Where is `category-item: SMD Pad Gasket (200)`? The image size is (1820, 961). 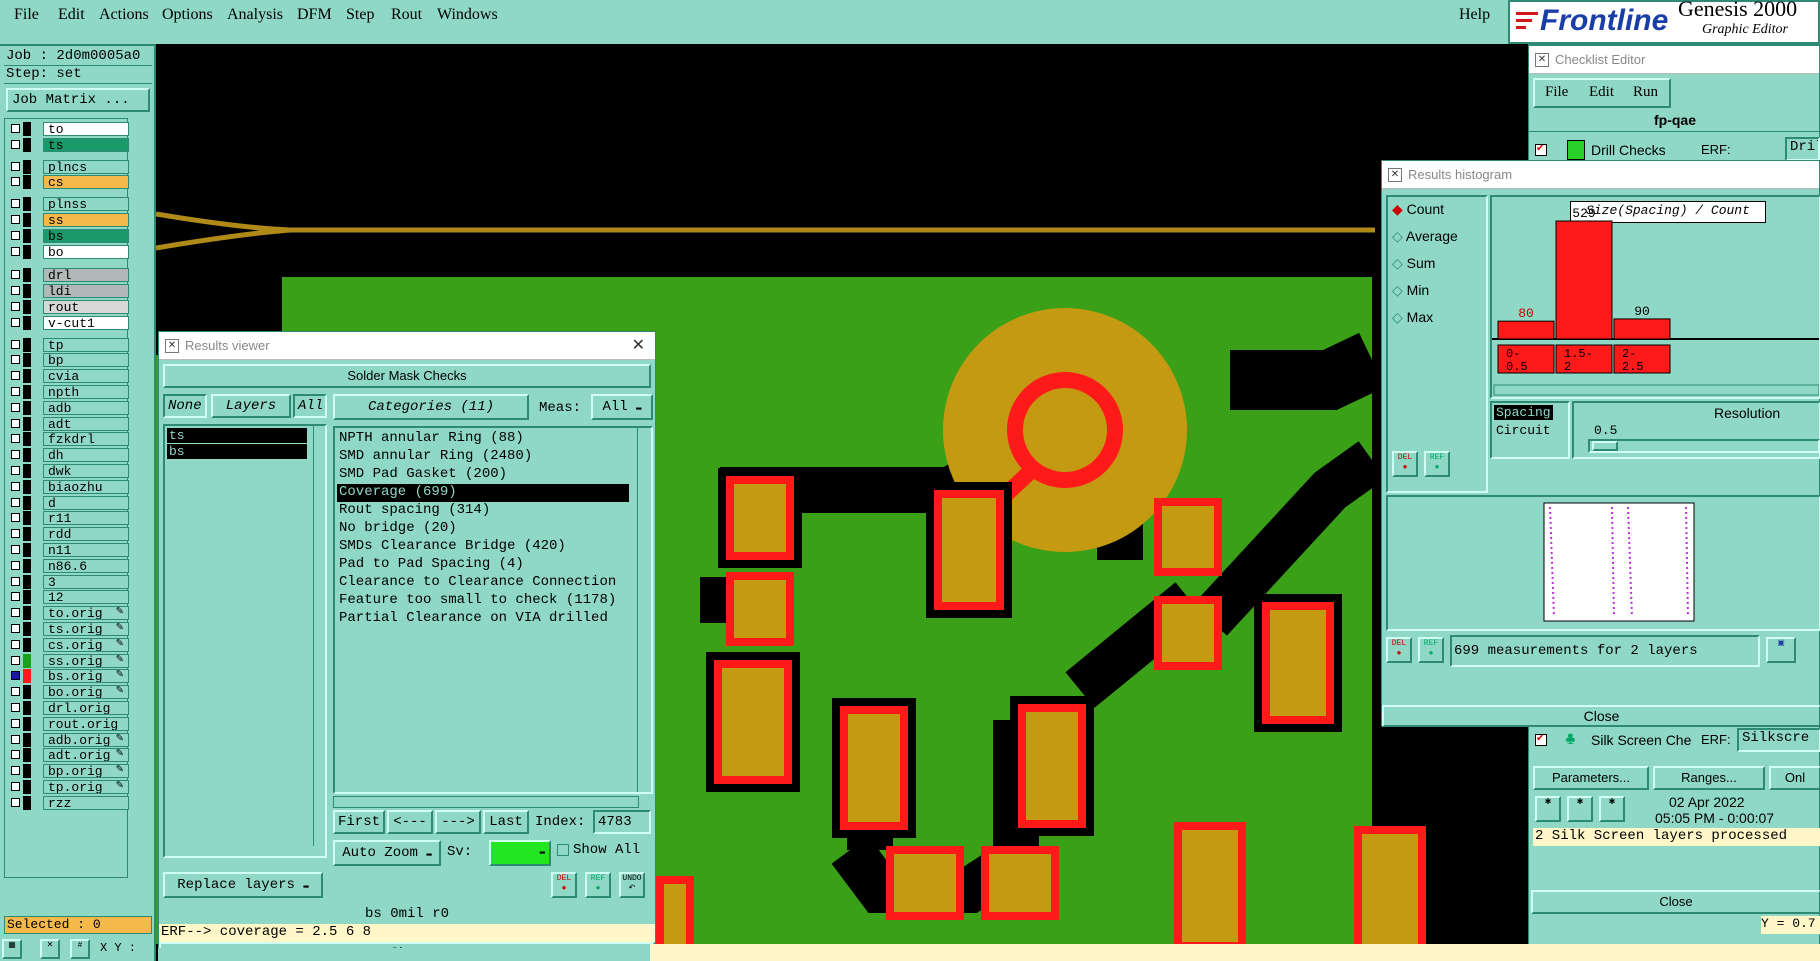
category-item: SMD Pad Gasket (200) is located at coordinates (487, 475).